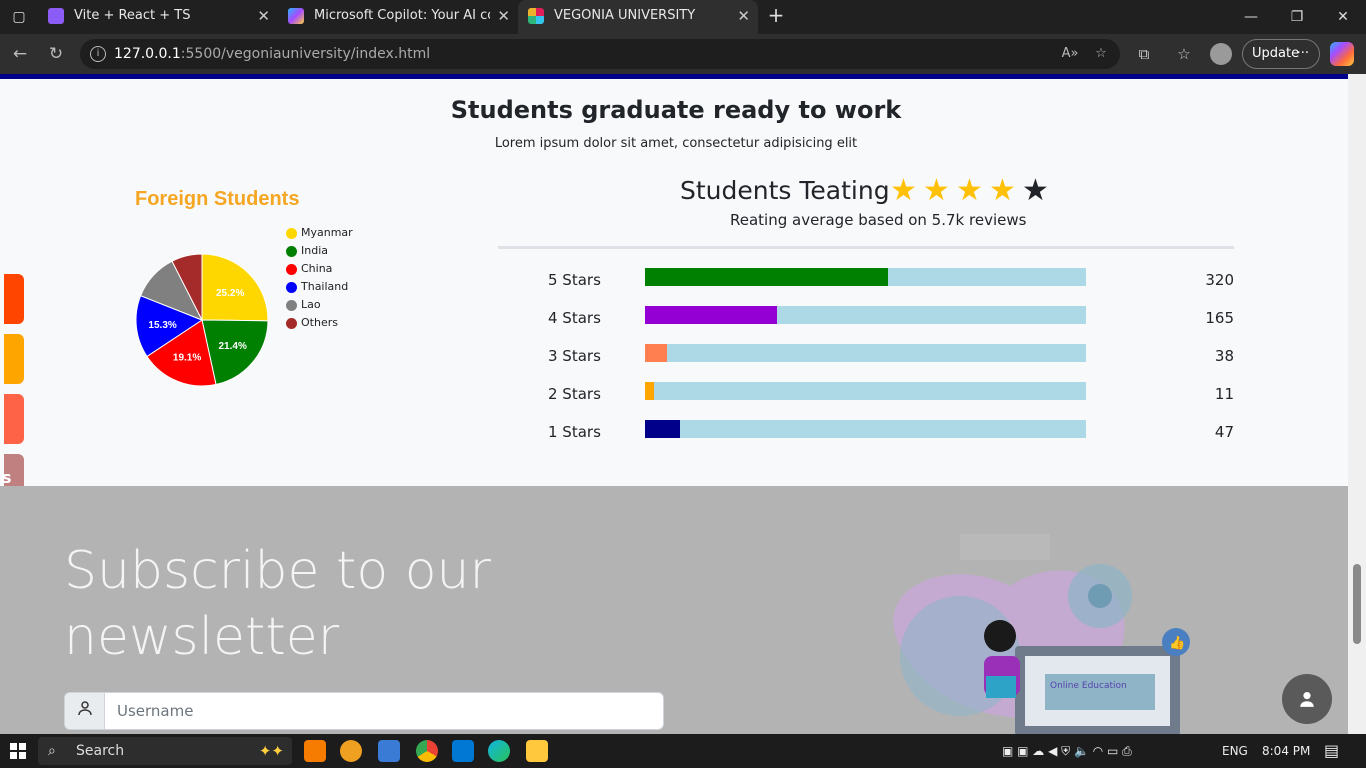 Image resolution: width=1366 pixels, height=768 pixels. What do you see at coordinates (325, 286) in the screenshot?
I see `legend-label: Thailand` at bounding box center [325, 286].